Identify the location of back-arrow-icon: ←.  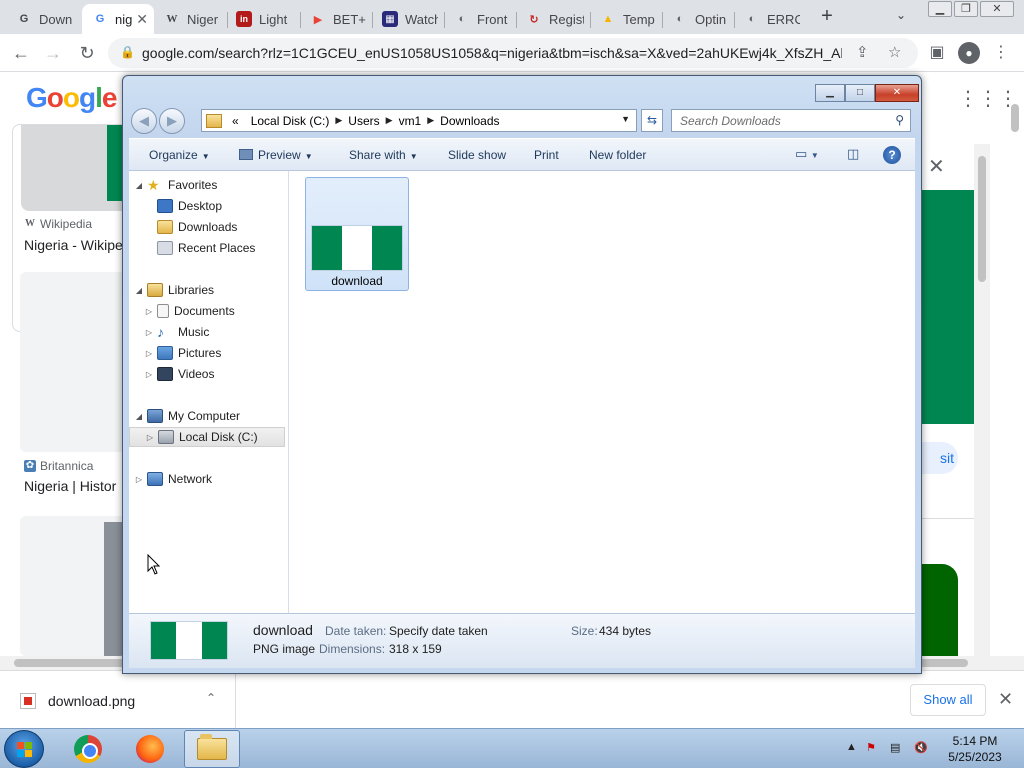
(21, 53).